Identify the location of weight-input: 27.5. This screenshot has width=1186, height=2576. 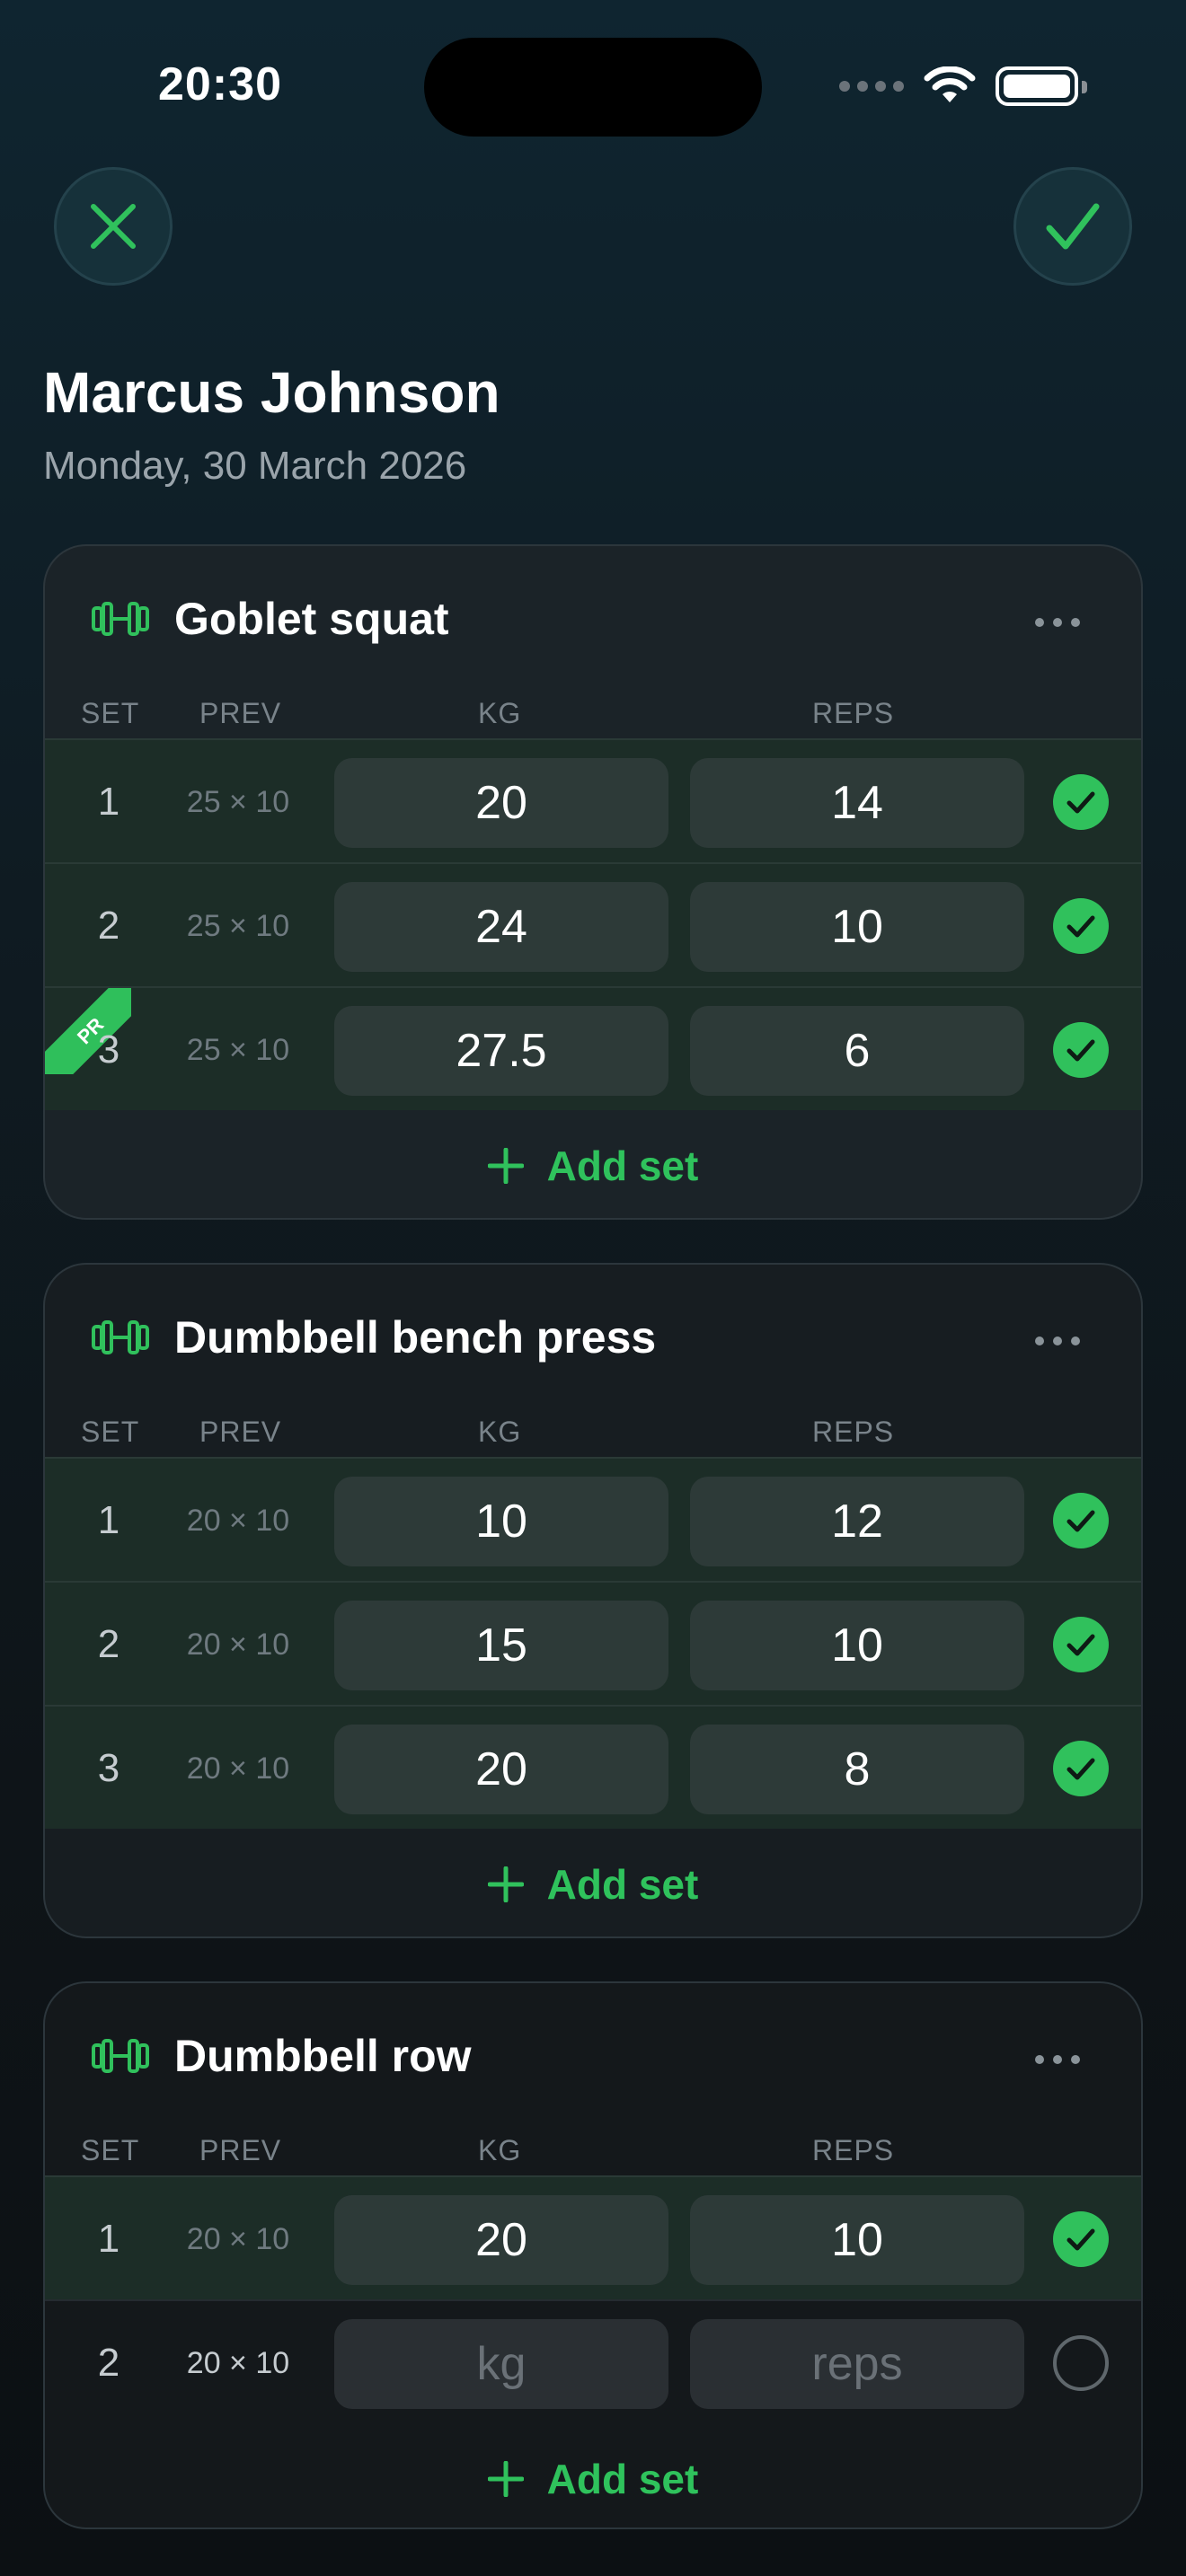
(501, 1051).